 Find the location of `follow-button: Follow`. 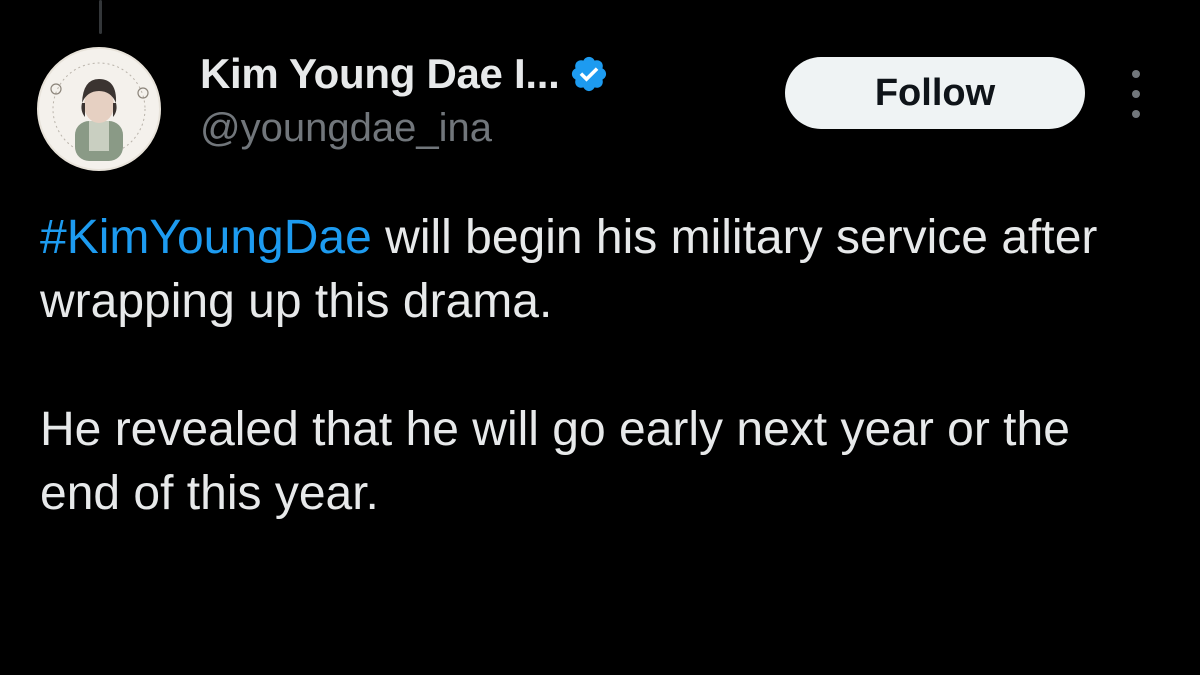

follow-button: Follow is located at coordinates (935, 93).